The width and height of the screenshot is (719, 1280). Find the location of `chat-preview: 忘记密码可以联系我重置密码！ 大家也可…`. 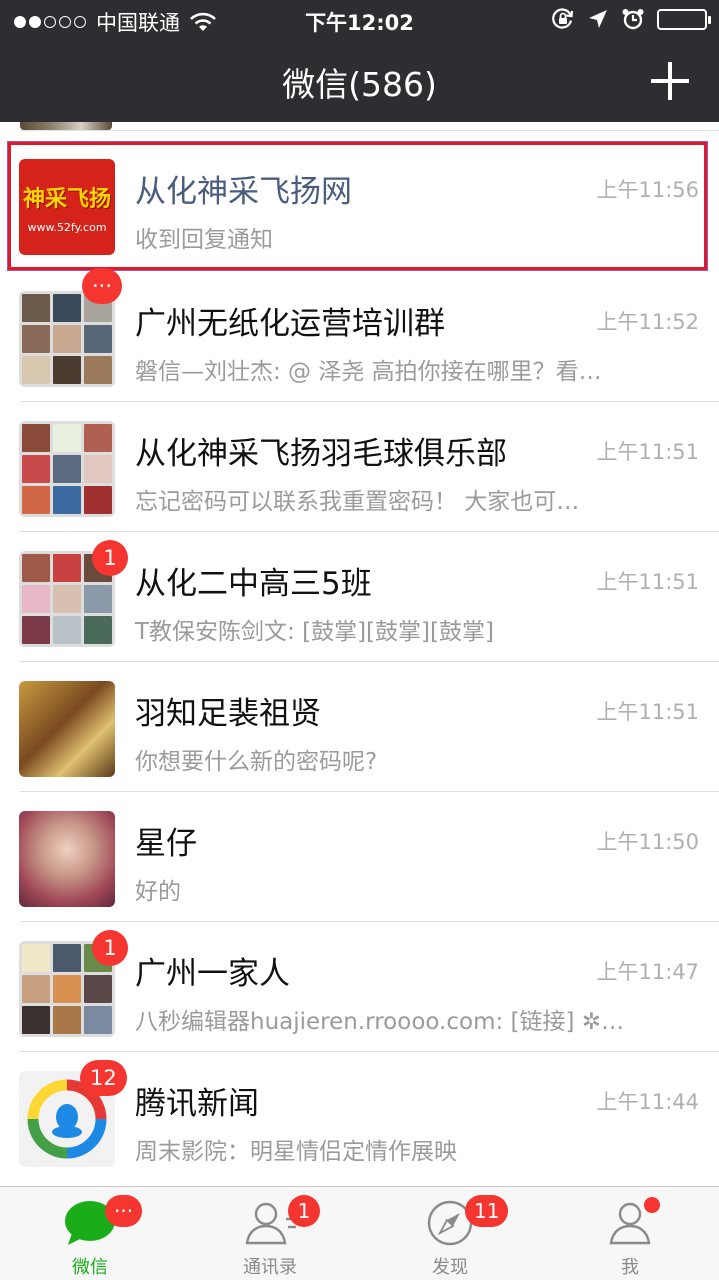

chat-preview: 忘记密码可以联系我重置密码！ 大家也可… is located at coordinates (357, 502).